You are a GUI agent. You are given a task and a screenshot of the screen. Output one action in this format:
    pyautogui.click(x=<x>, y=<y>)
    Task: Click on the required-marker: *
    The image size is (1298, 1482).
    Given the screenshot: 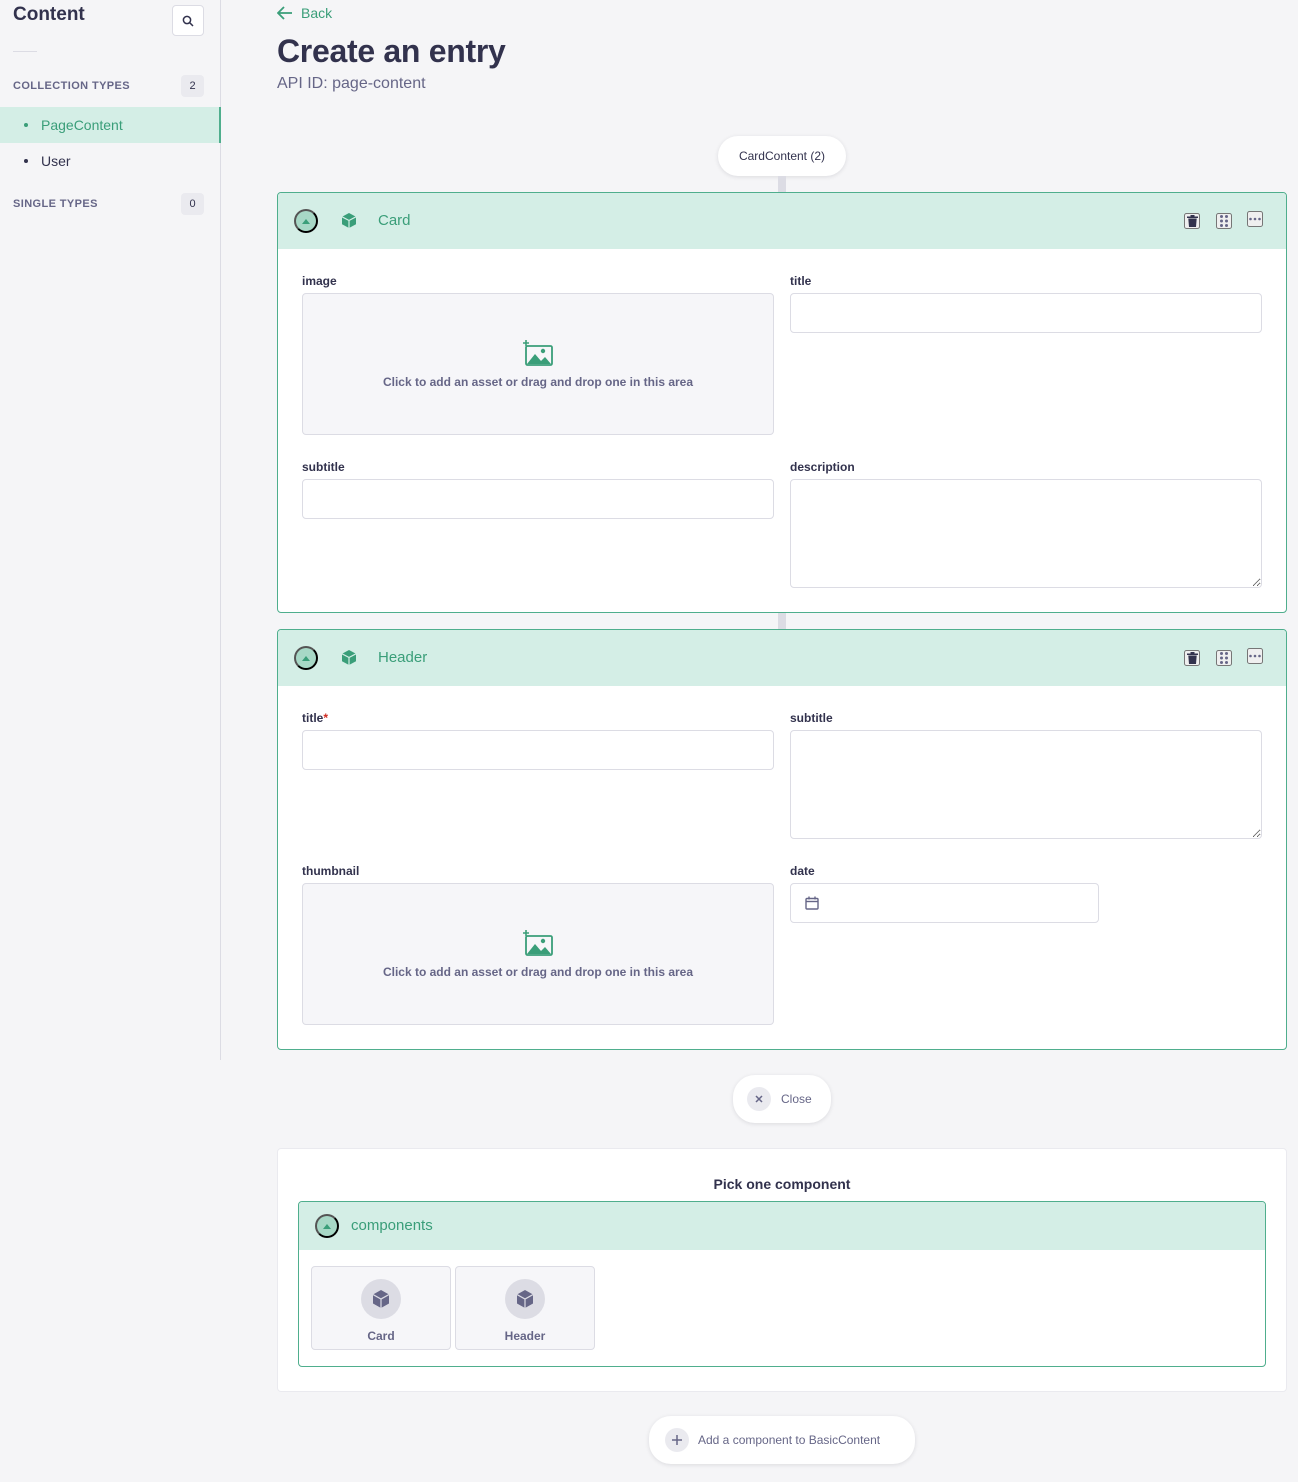 What is the action you would take?
    pyautogui.click(x=326, y=718)
    